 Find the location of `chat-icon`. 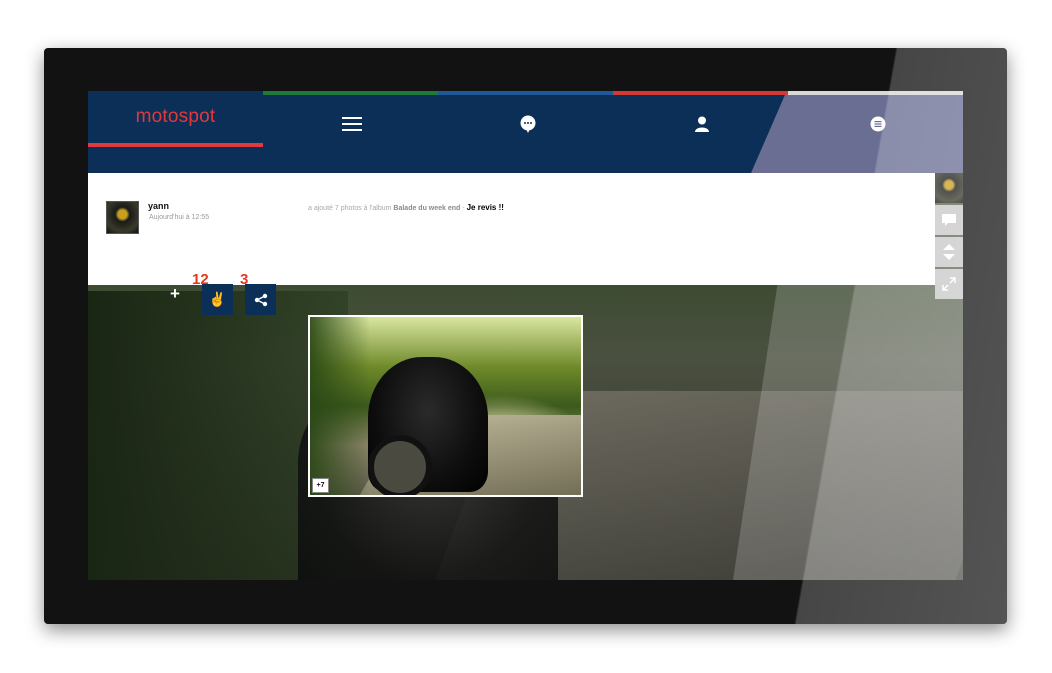

chat-icon is located at coordinates (528, 124).